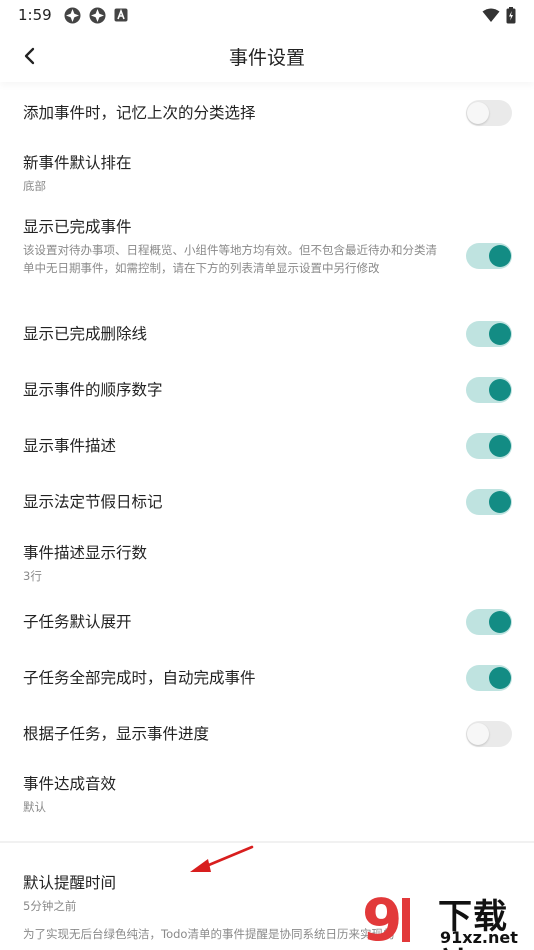 This screenshot has width=534, height=950. Describe the element at coordinates (34, 185) in the screenshot. I see `setting-value: 底部` at that location.